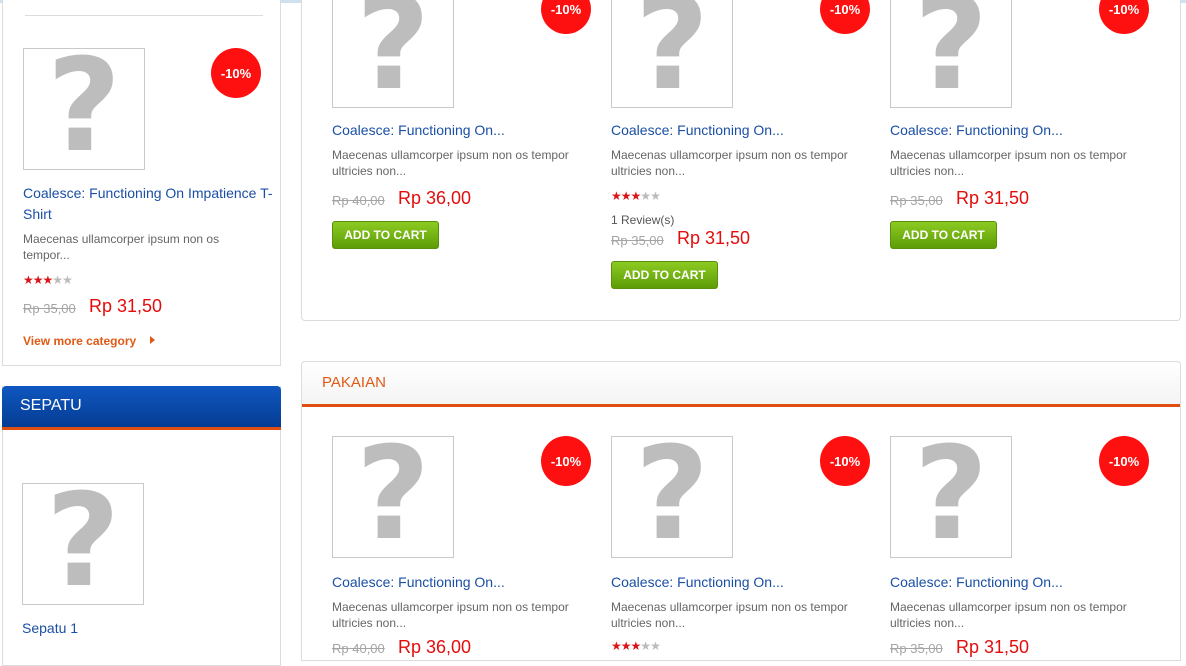 This screenshot has width=1186, height=666. What do you see at coordinates (741, 383) in the screenshot?
I see `pakaian-header: PAKAIAN` at bounding box center [741, 383].